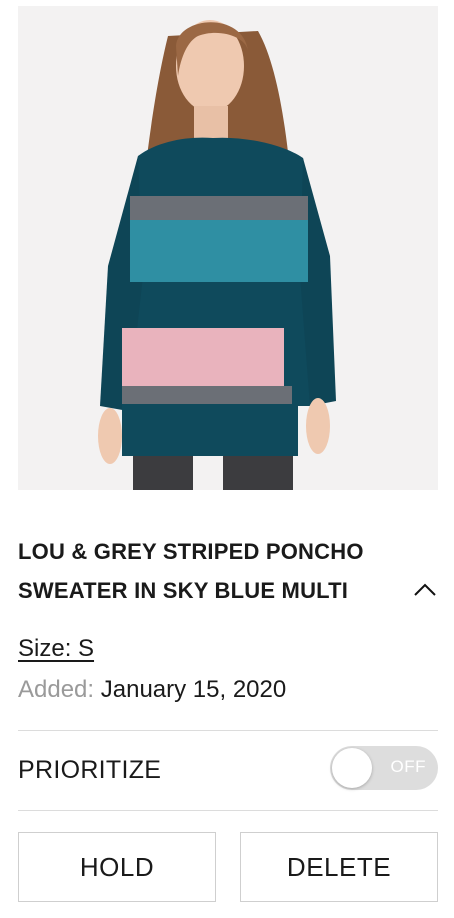 This screenshot has width=454, height=918. I want to click on added-label: Added:, so click(56, 689).